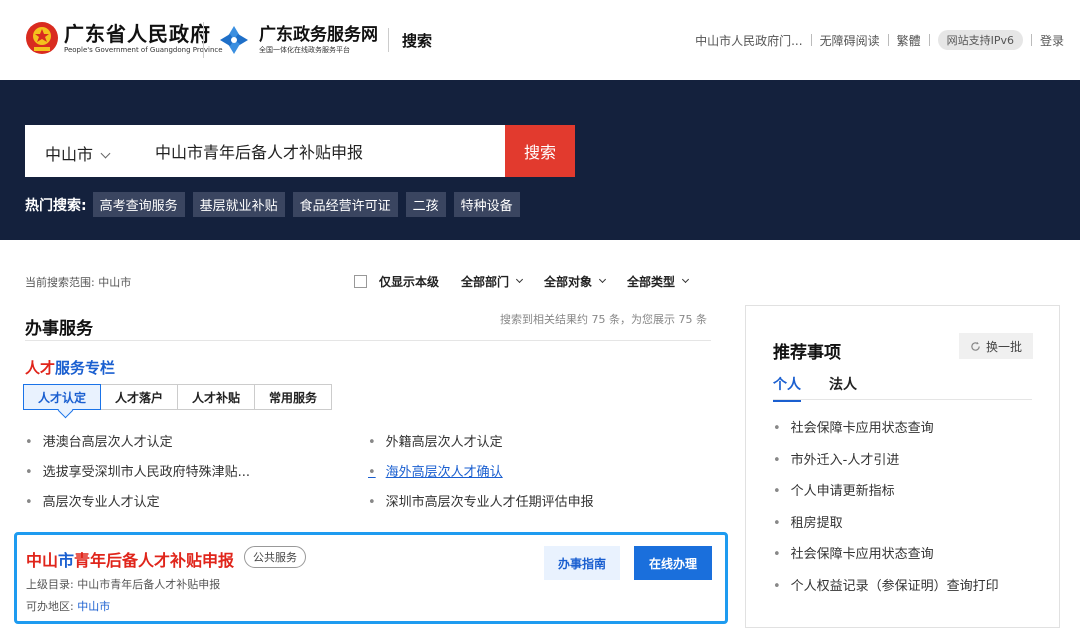 The image size is (1080, 632). I want to click on tab-talent-settlement: 人才落户, so click(139, 397).